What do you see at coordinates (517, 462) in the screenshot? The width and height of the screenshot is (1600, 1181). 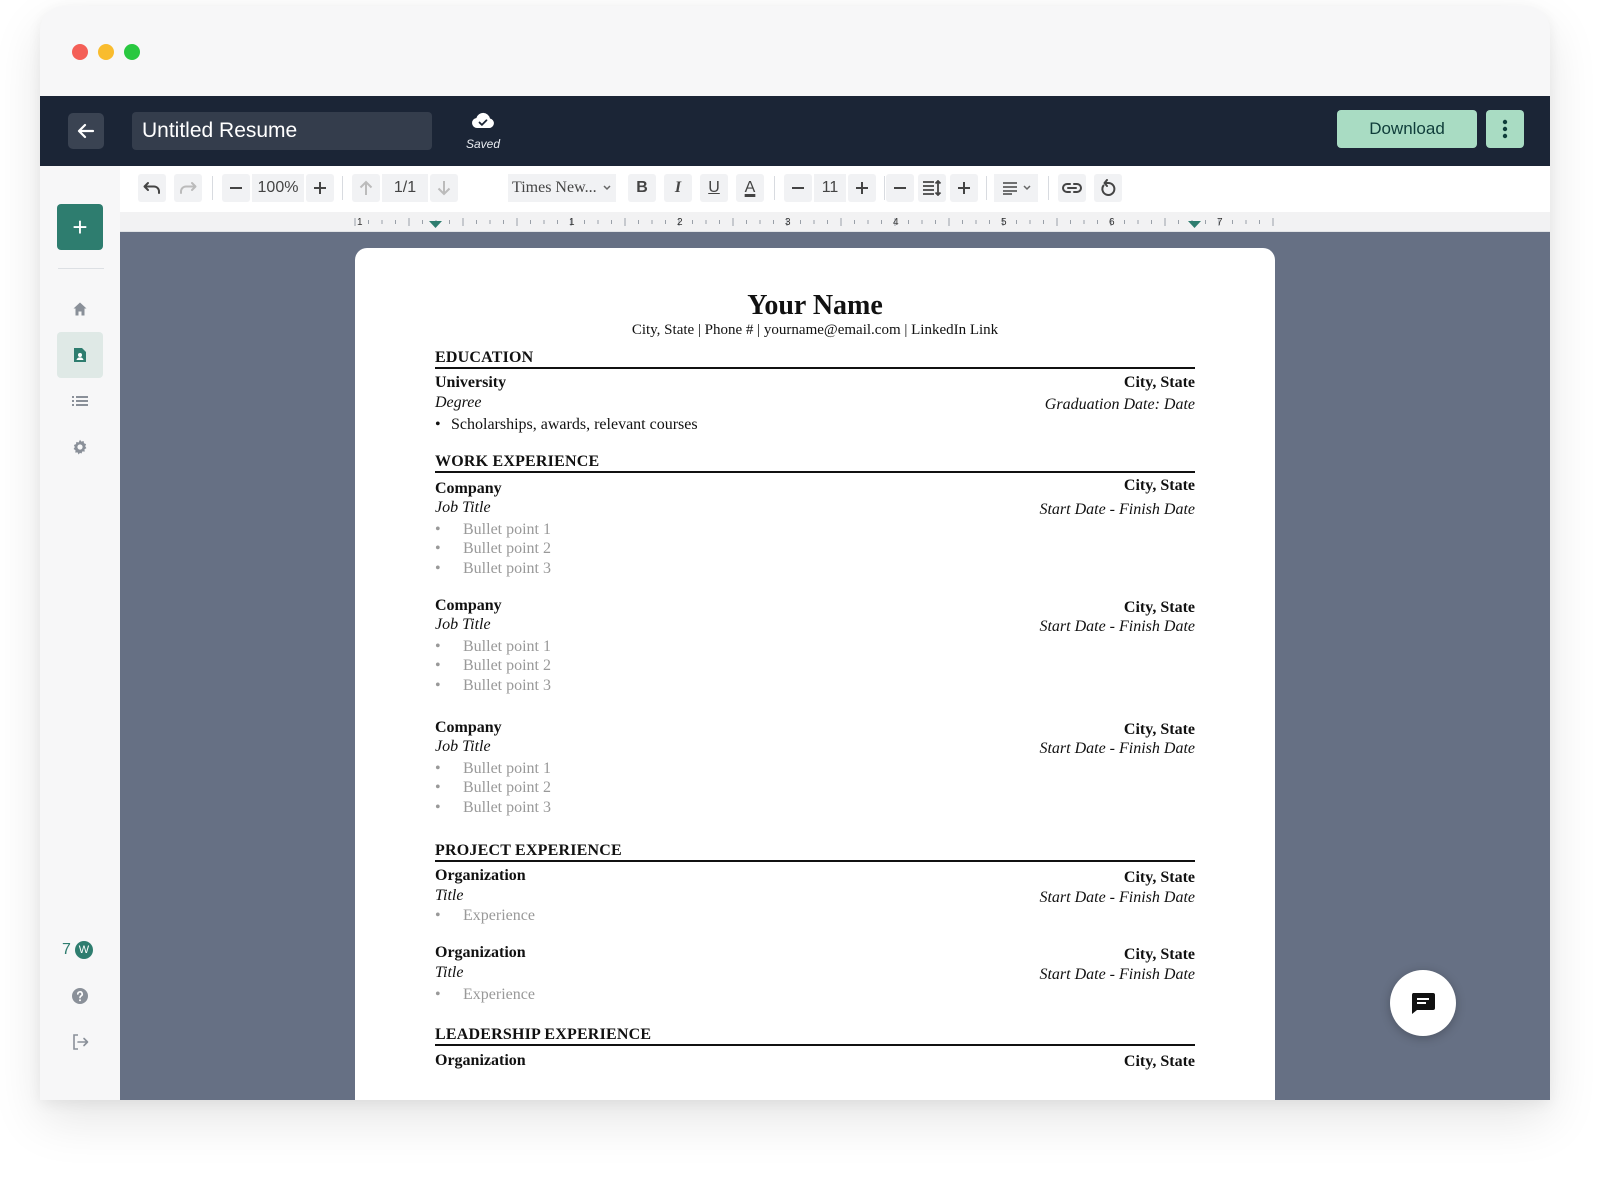 I see `section-title-work: WORK EXPERIENCE` at bounding box center [517, 462].